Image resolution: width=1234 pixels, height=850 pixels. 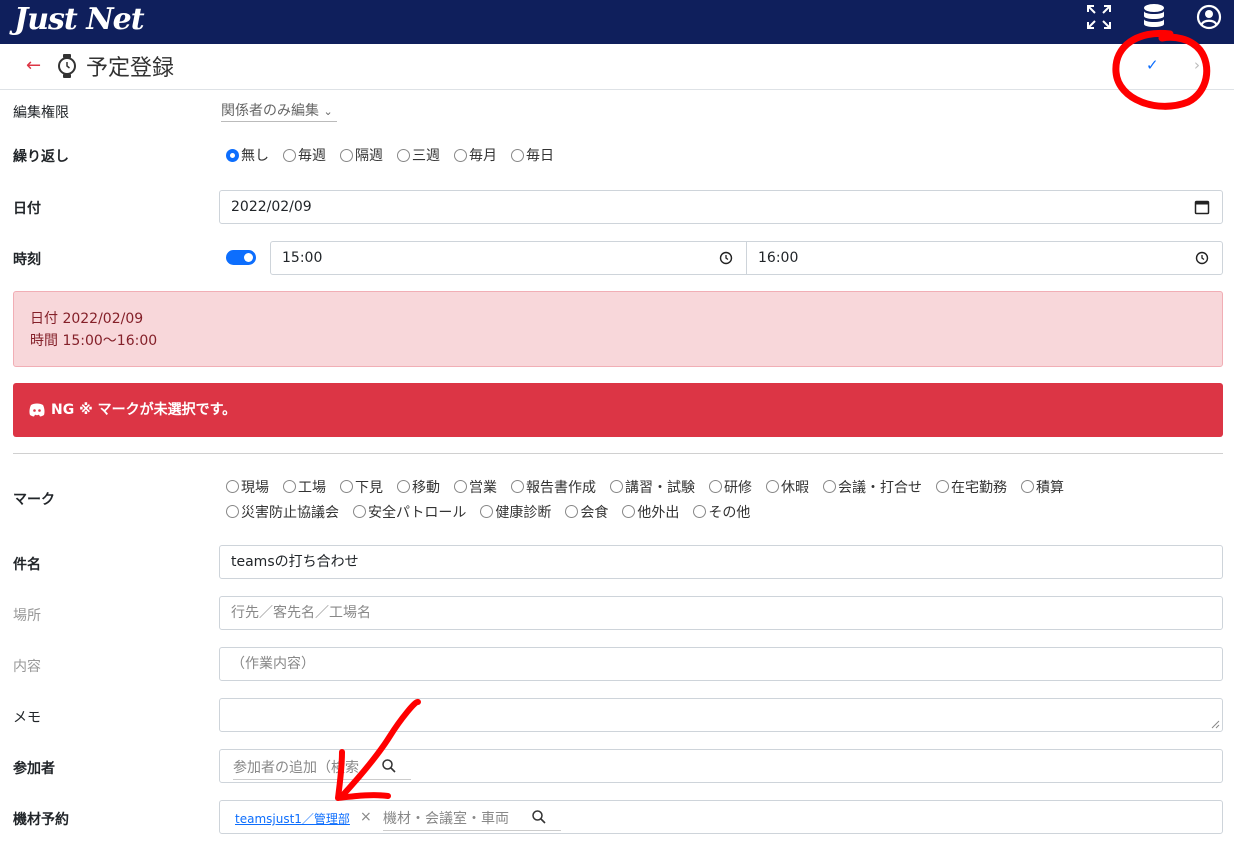 I want to click on mark-option: 現場, so click(x=247, y=487).